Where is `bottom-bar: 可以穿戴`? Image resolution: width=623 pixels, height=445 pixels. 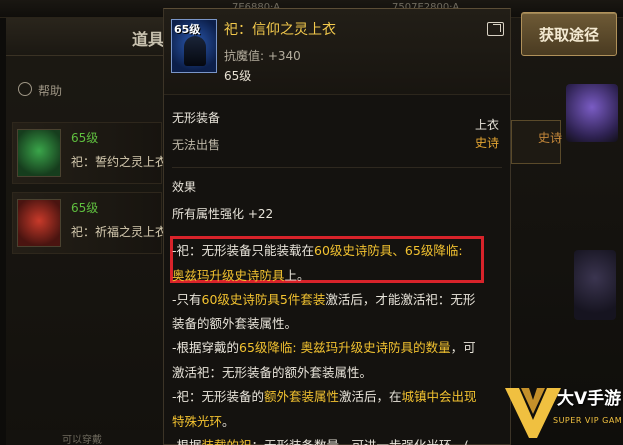
bottom-bar: 可以穿戴 is located at coordinates (85, 437).